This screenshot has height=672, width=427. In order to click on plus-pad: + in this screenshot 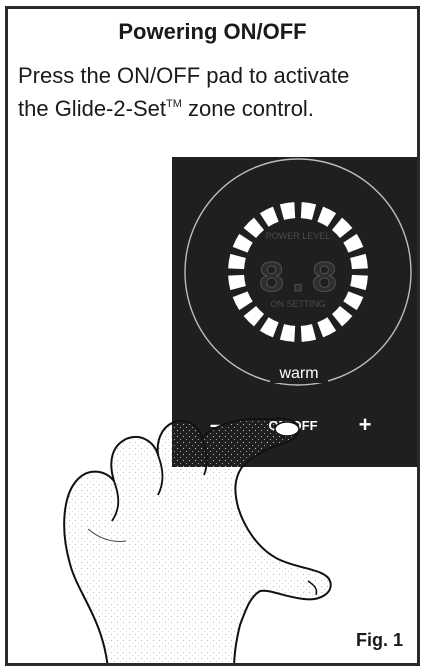, I will do `click(365, 424)`.